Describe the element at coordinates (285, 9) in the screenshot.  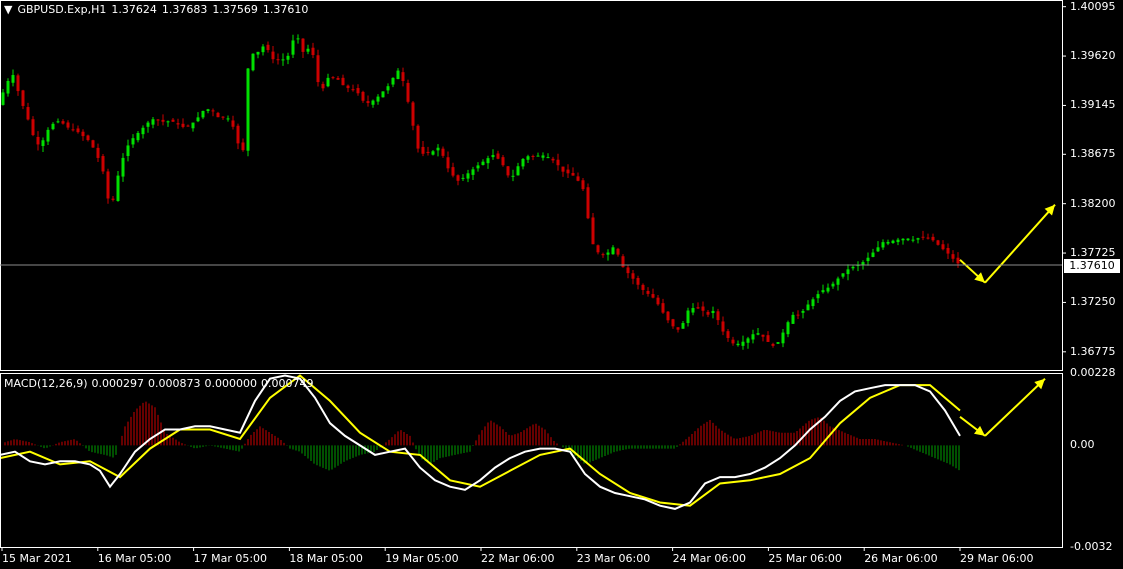
I see `close-value: 1.37610` at that location.